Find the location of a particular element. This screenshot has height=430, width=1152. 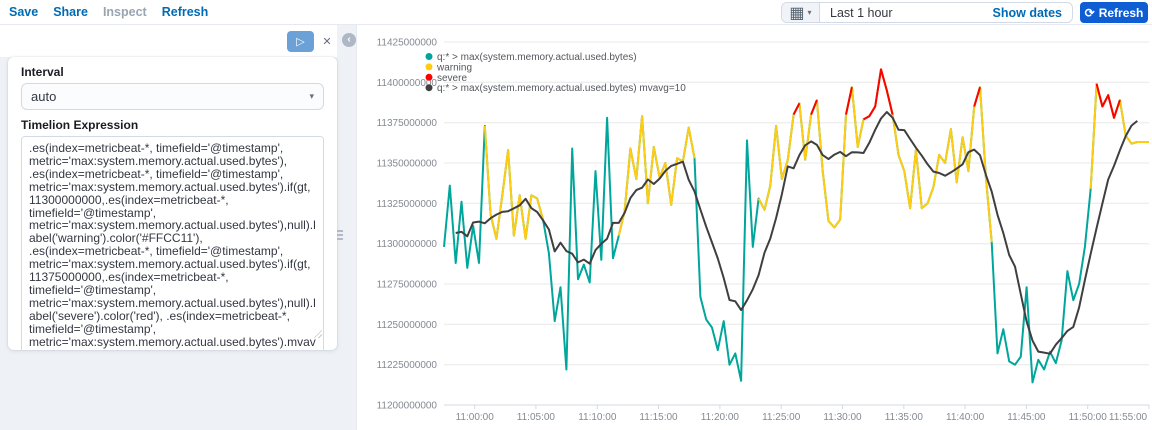

play-icon: ▷ is located at coordinates (300, 42).